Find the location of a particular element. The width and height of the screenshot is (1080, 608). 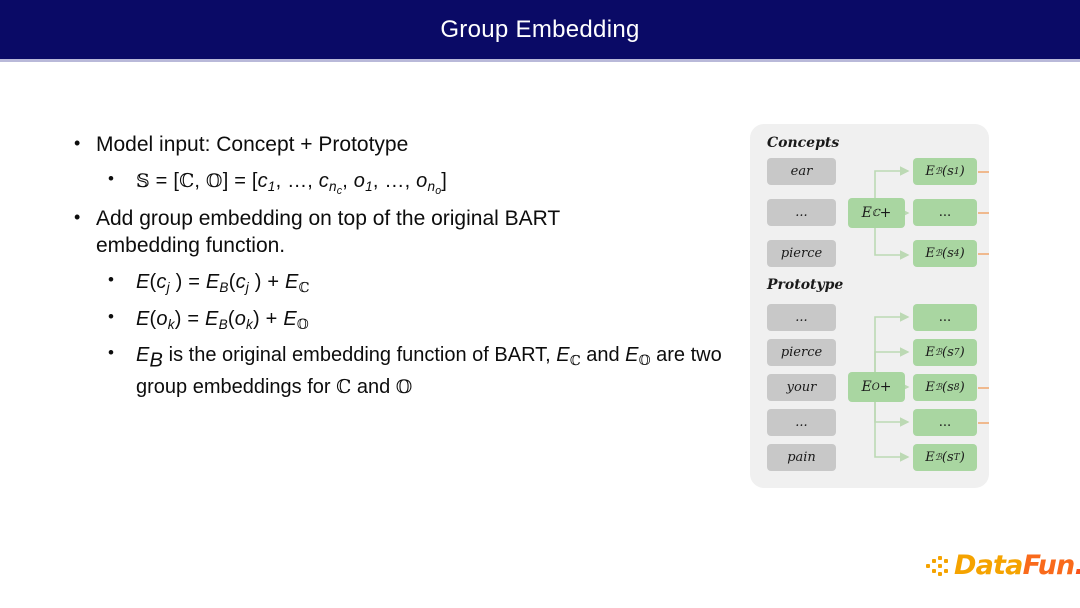

comma-2: , is located at coordinates (348, 180).